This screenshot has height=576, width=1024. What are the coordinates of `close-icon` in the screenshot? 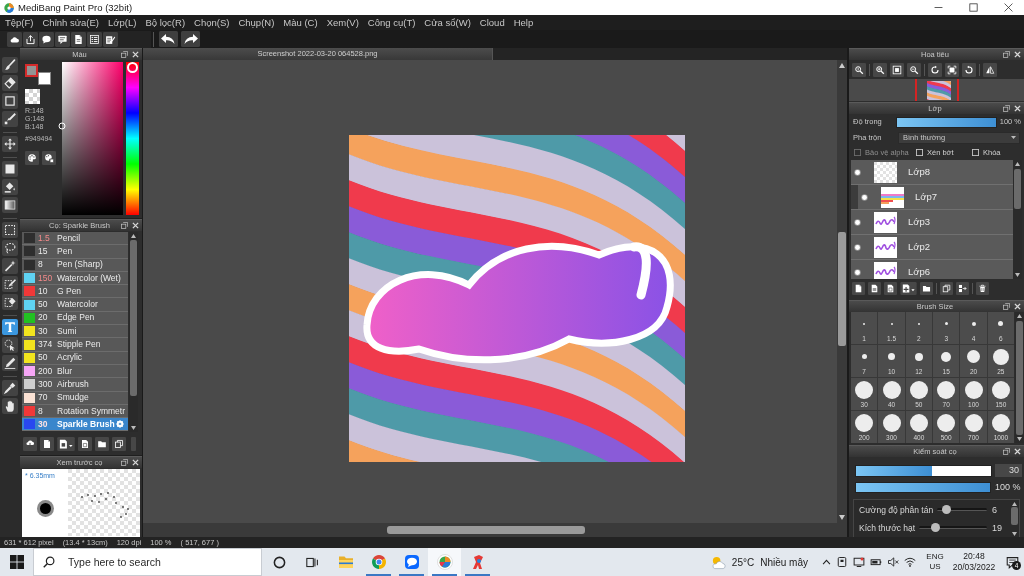 It's located at (1008, 7).